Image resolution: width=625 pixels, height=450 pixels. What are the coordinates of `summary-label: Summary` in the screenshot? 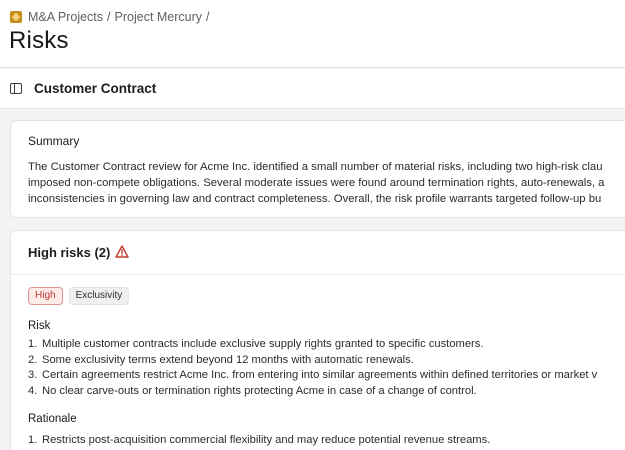 It's located at (54, 141).